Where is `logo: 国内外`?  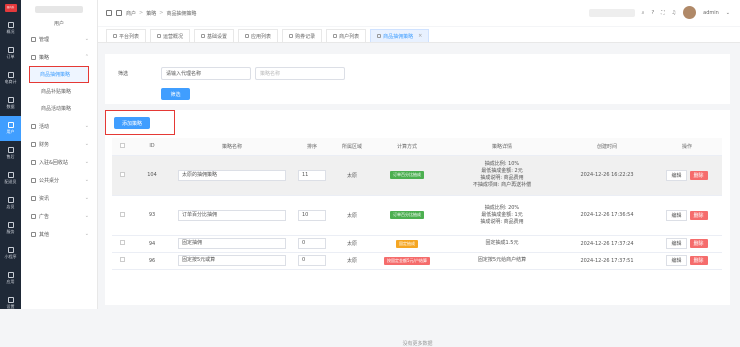 logo: 国内外 is located at coordinates (10, 8).